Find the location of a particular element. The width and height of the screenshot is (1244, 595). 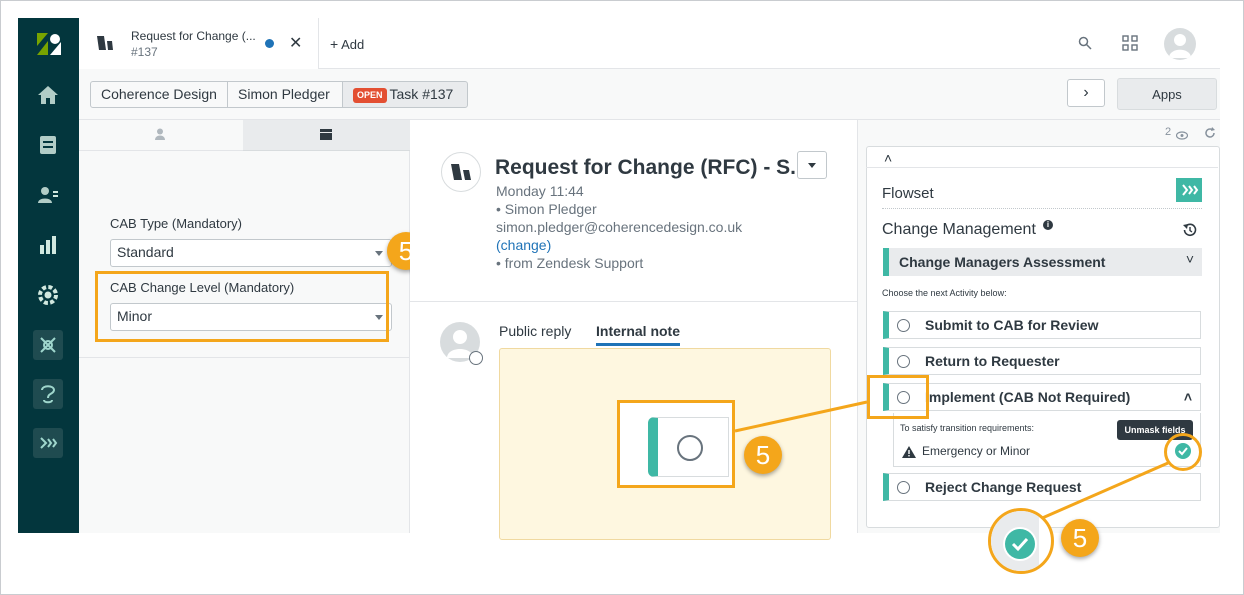

zoom-check-icon is located at coordinates (1020, 544).